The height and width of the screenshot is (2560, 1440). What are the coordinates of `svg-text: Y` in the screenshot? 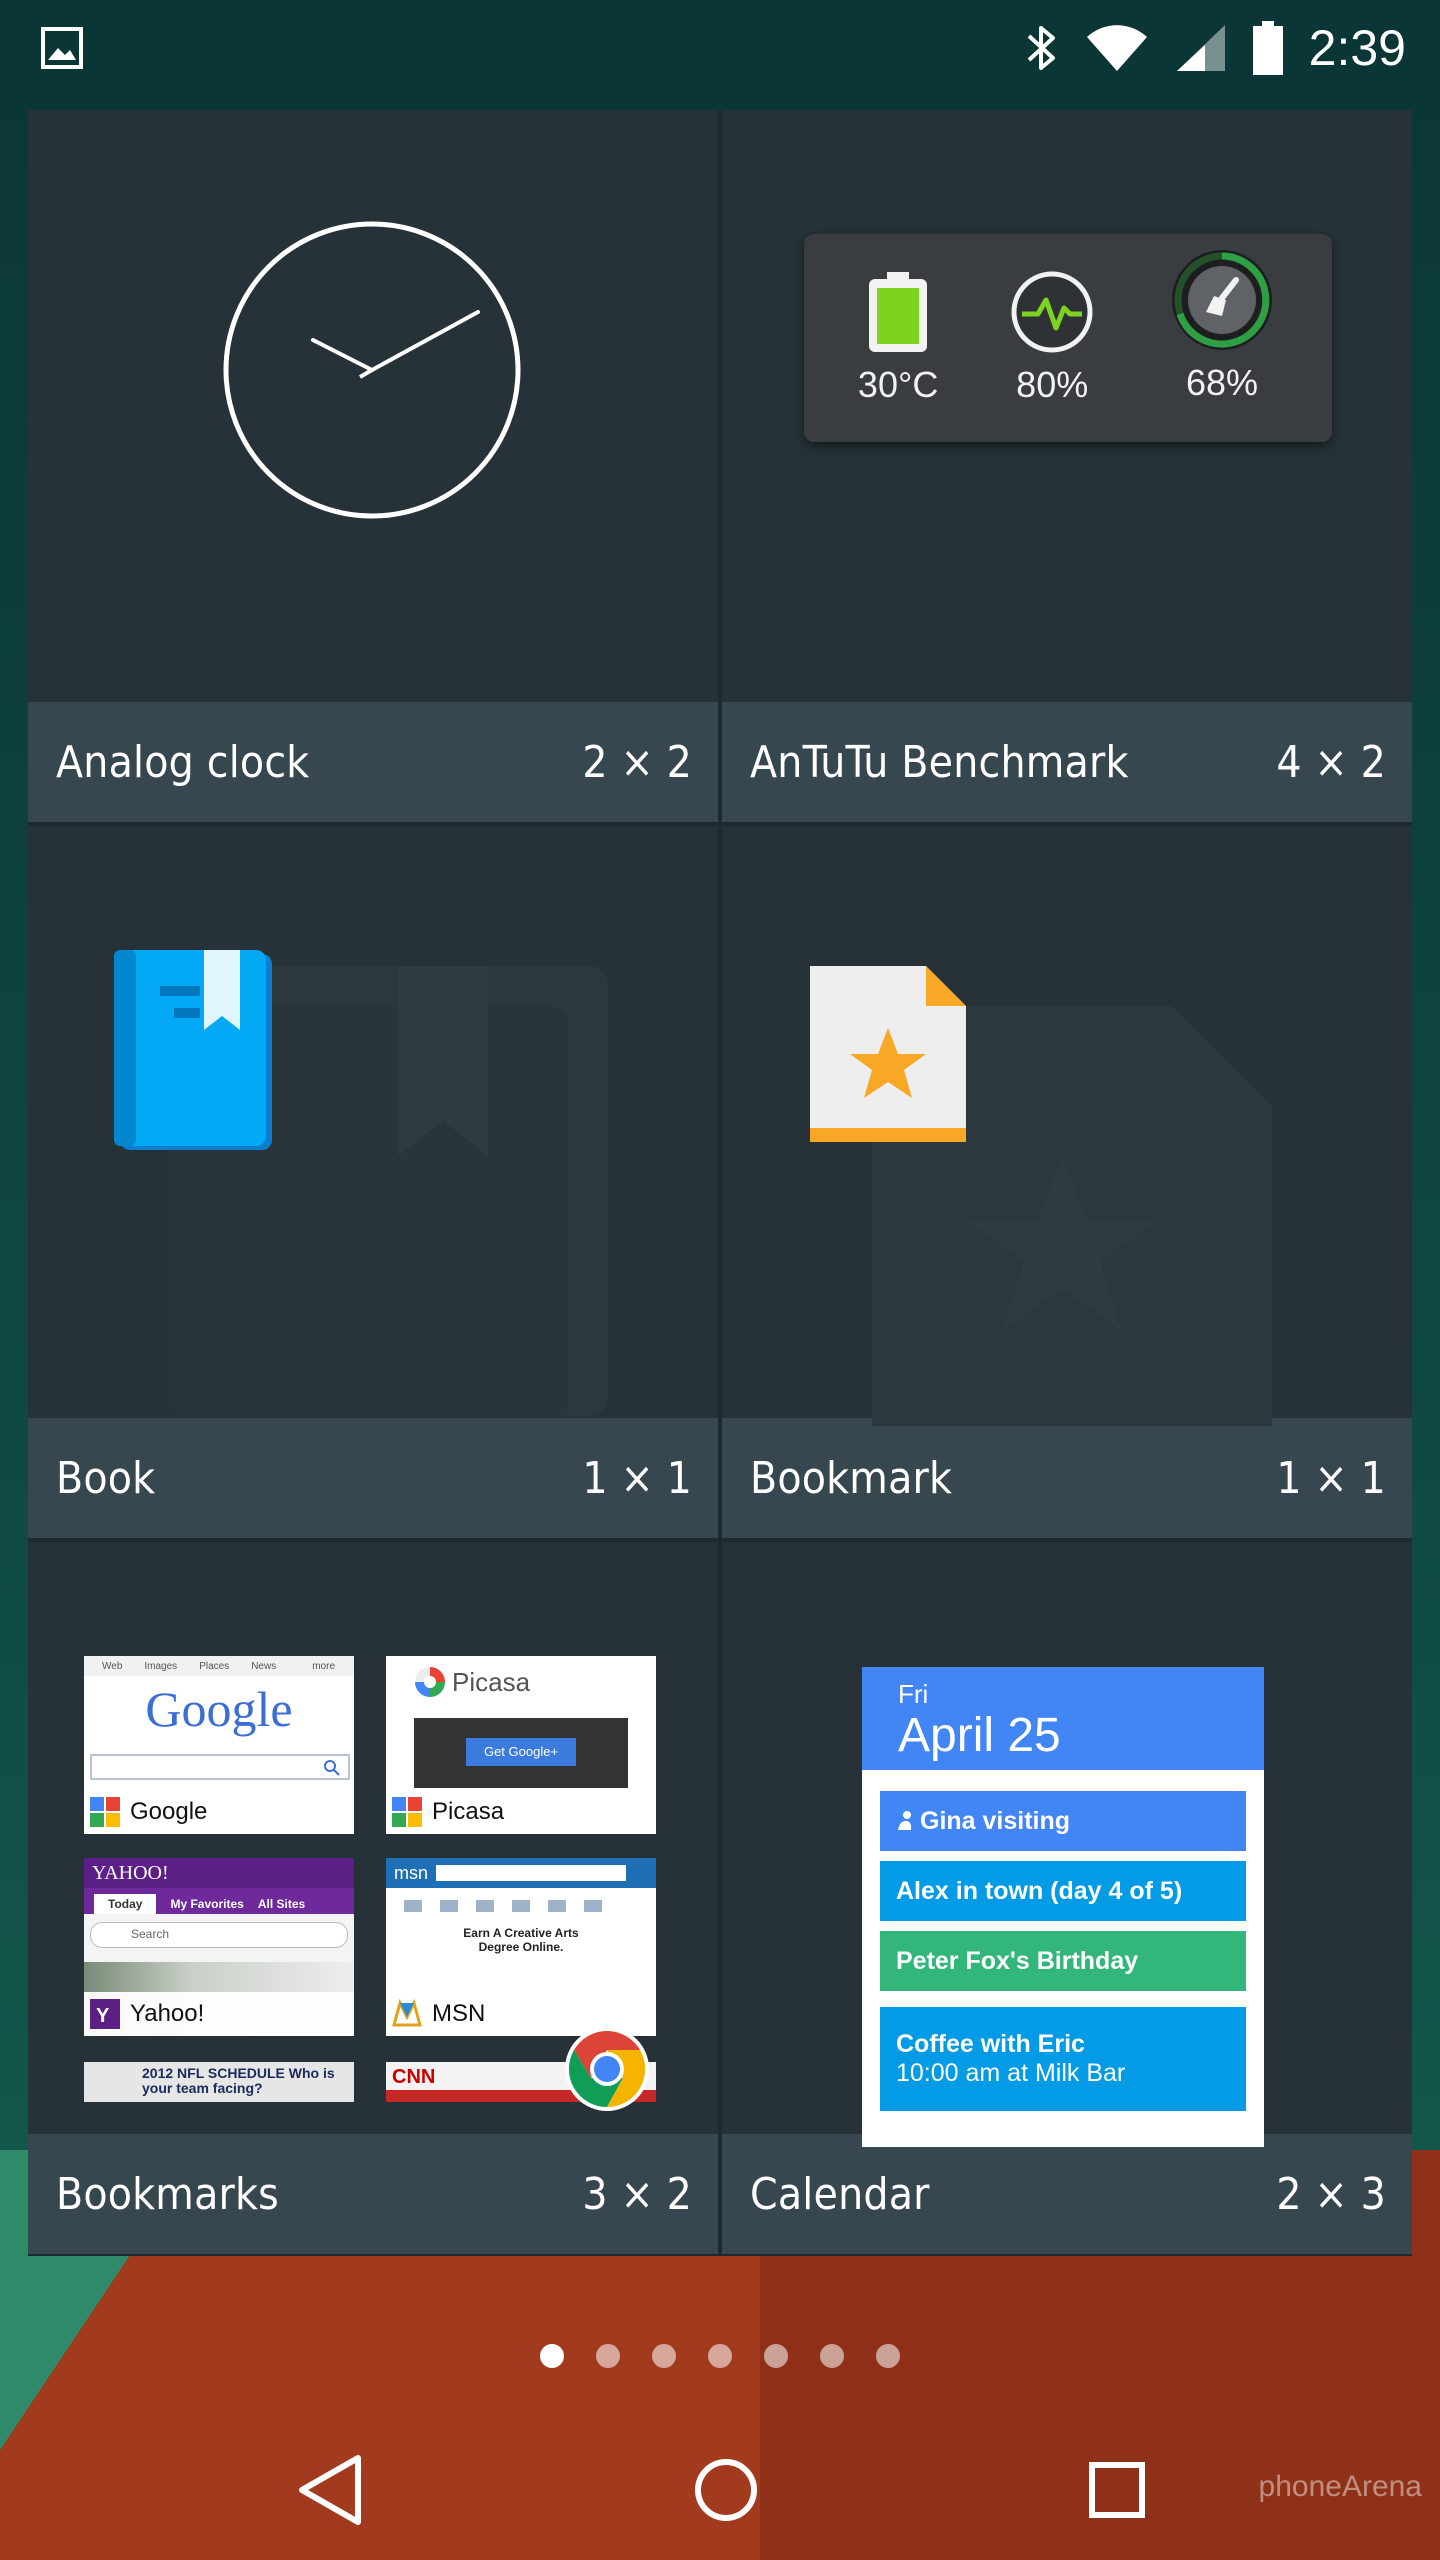 It's located at (103, 2016).